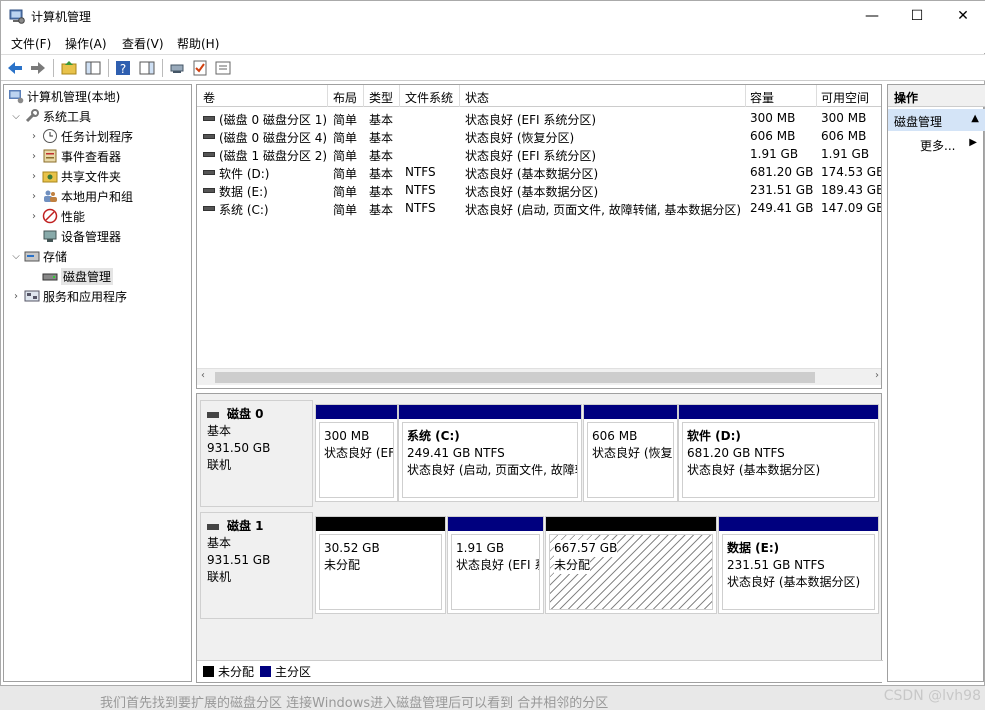 The image size is (985, 710). What do you see at coordinates (872, 16) in the screenshot?
I see `minimize-button: —` at bounding box center [872, 16].